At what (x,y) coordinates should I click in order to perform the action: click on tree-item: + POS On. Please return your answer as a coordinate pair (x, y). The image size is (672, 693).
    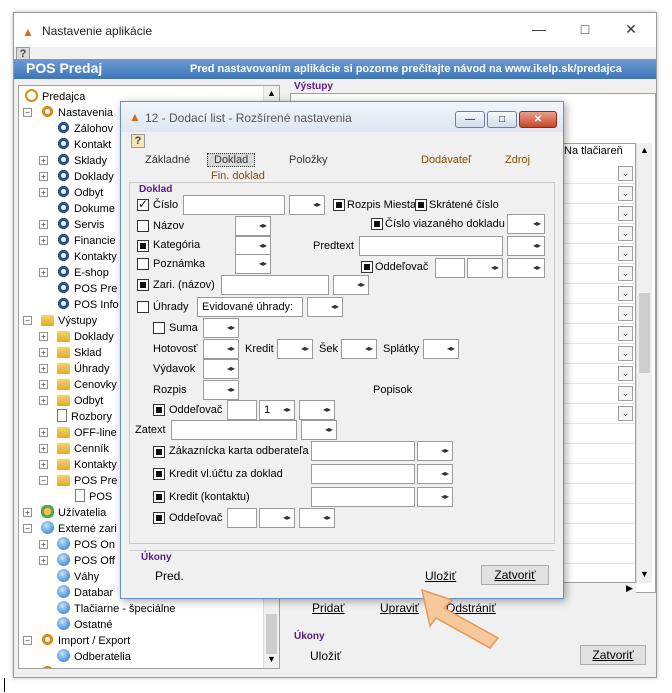
    Looking at the image, I should click on (77, 545).